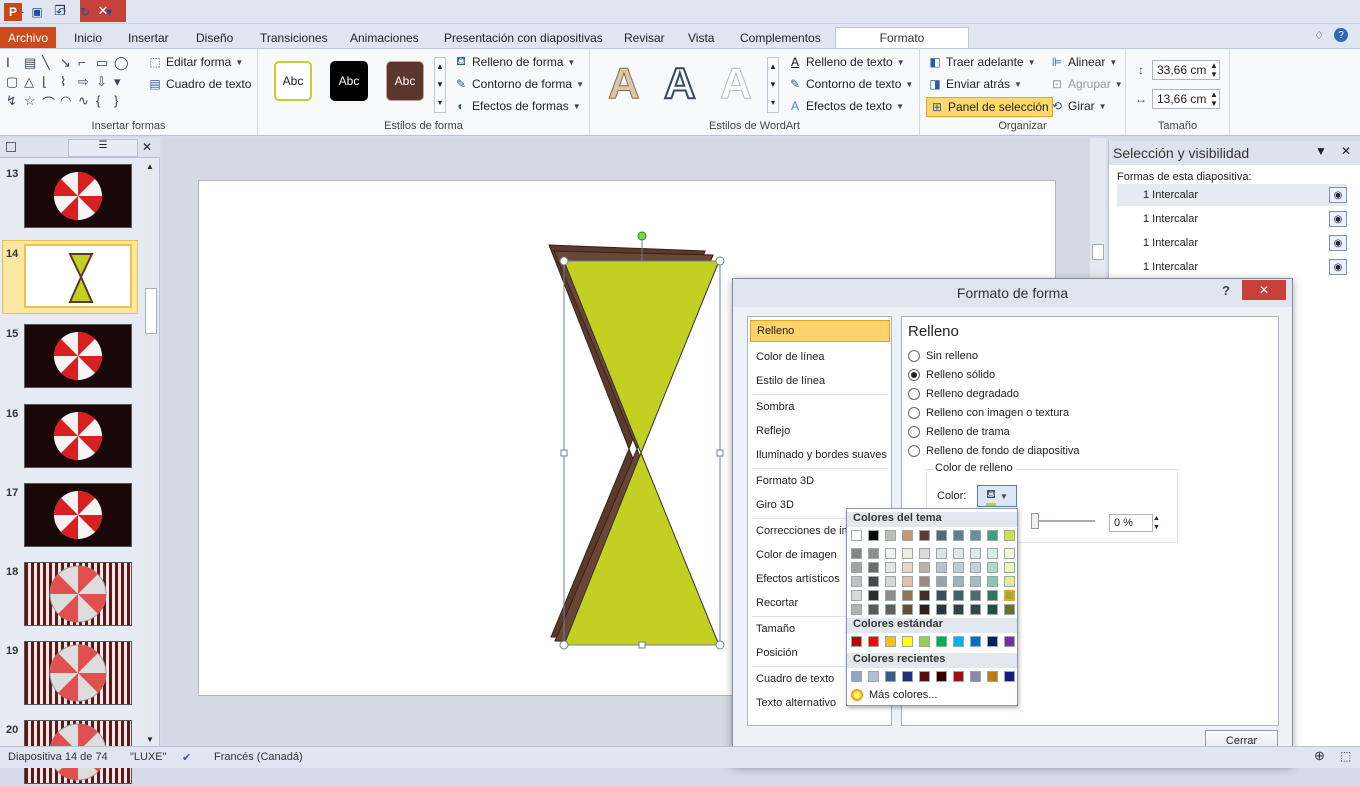 This screenshot has width=1360, height=786. What do you see at coordinates (103, 148) in the screenshot?
I see `outline-tab-icon: ☰` at bounding box center [103, 148].